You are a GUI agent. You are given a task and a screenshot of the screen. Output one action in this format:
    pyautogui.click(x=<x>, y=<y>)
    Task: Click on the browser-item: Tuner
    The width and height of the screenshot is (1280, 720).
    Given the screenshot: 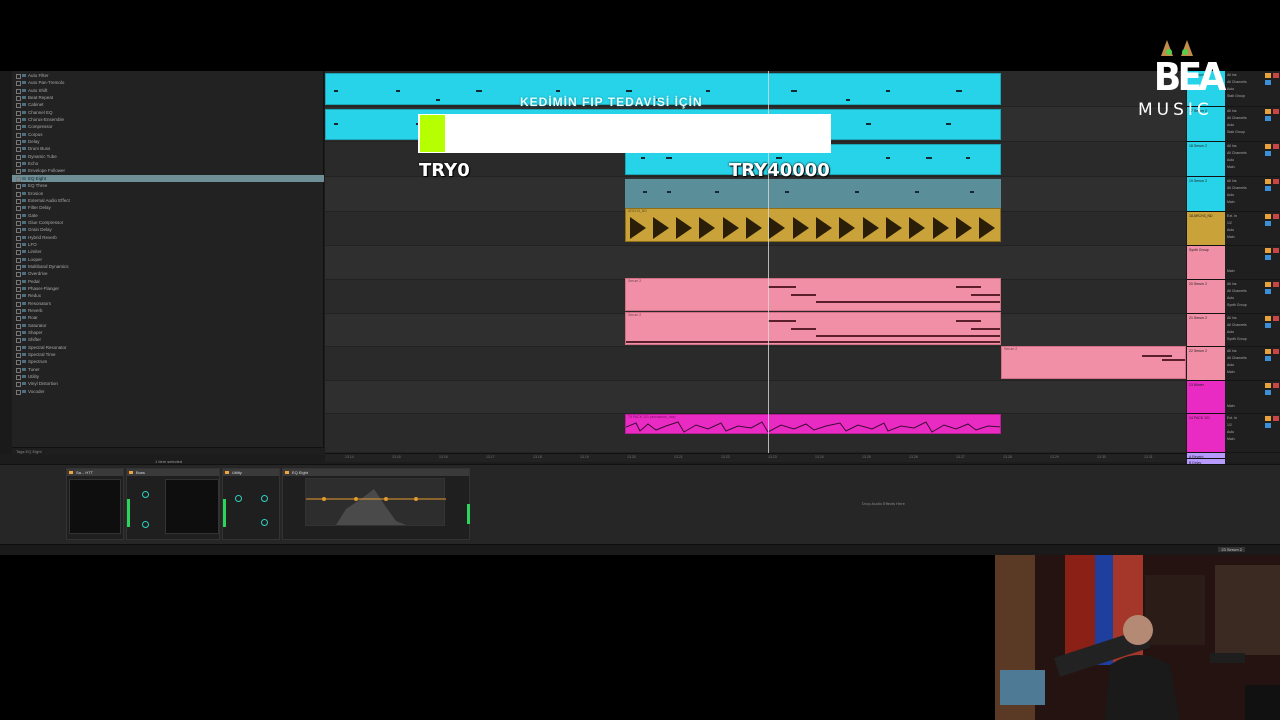 What is the action you would take?
    pyautogui.click(x=168, y=370)
    